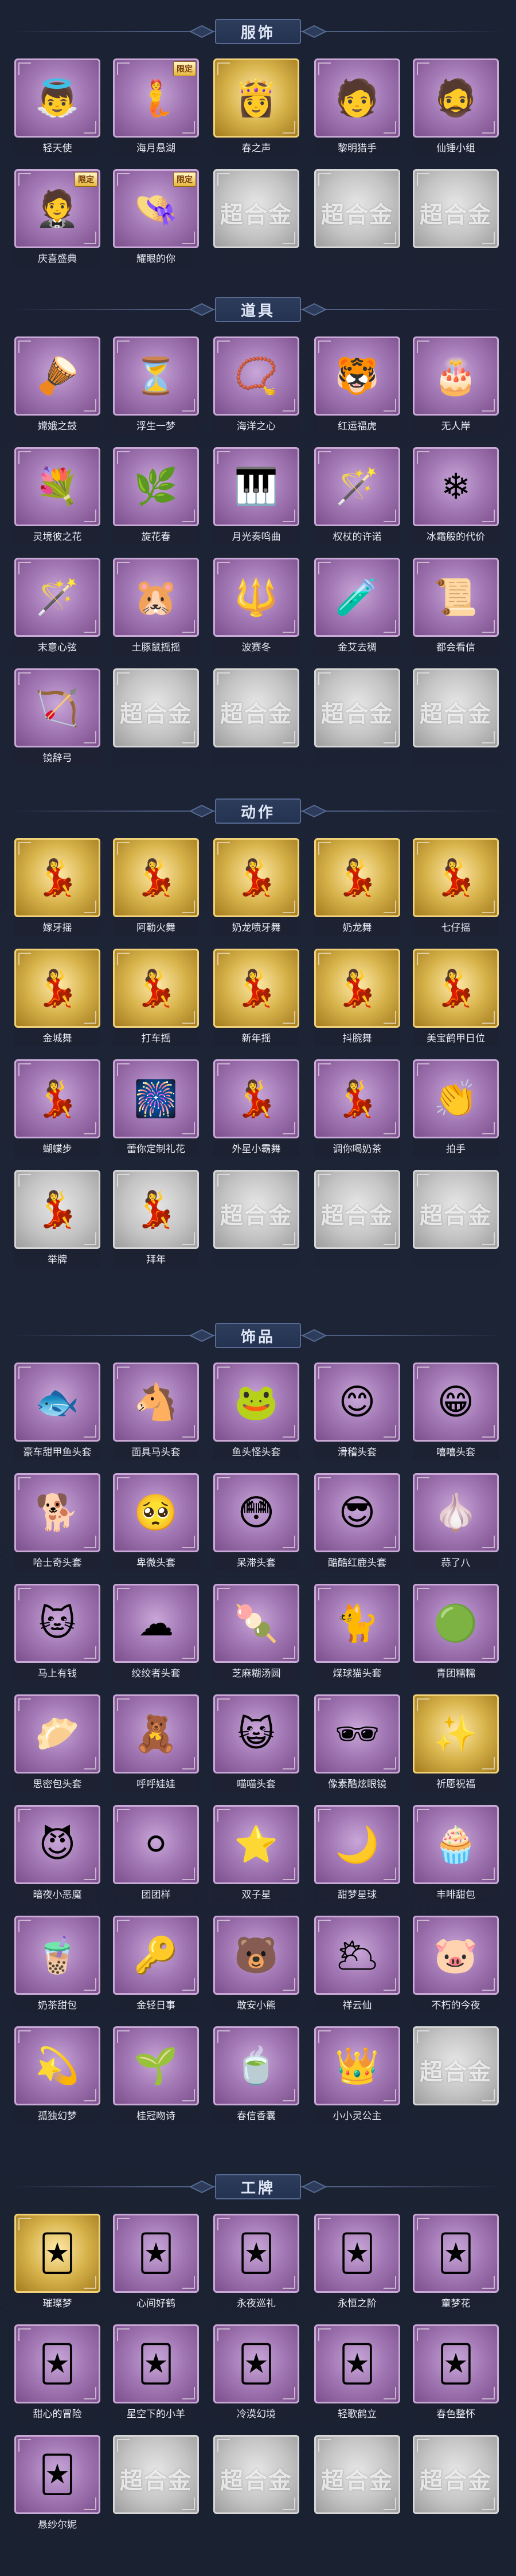 This screenshot has height=2576, width=516. I want to click on collection-item: 🌥 祥云仙, so click(357, 1964).